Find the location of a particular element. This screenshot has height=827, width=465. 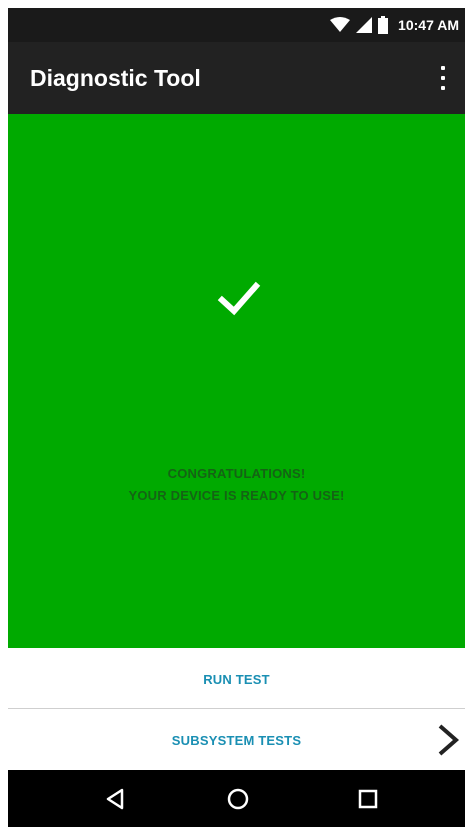

run-test-button: RUN TEST is located at coordinates (236, 678).